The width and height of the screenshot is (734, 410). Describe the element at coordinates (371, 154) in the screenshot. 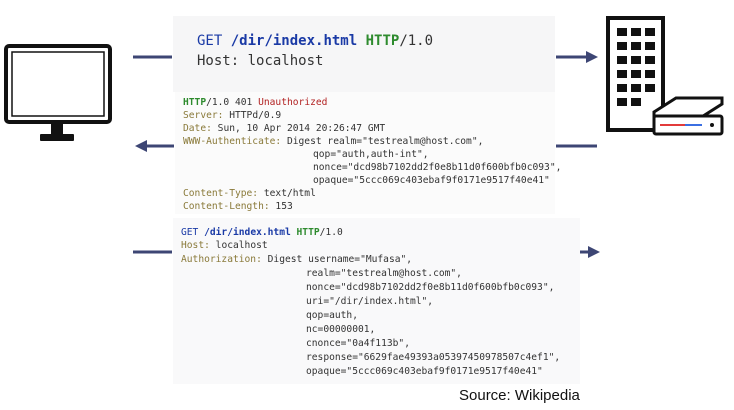

I see `response-www-auth-line-1: qop="auth,auth-int",` at that location.